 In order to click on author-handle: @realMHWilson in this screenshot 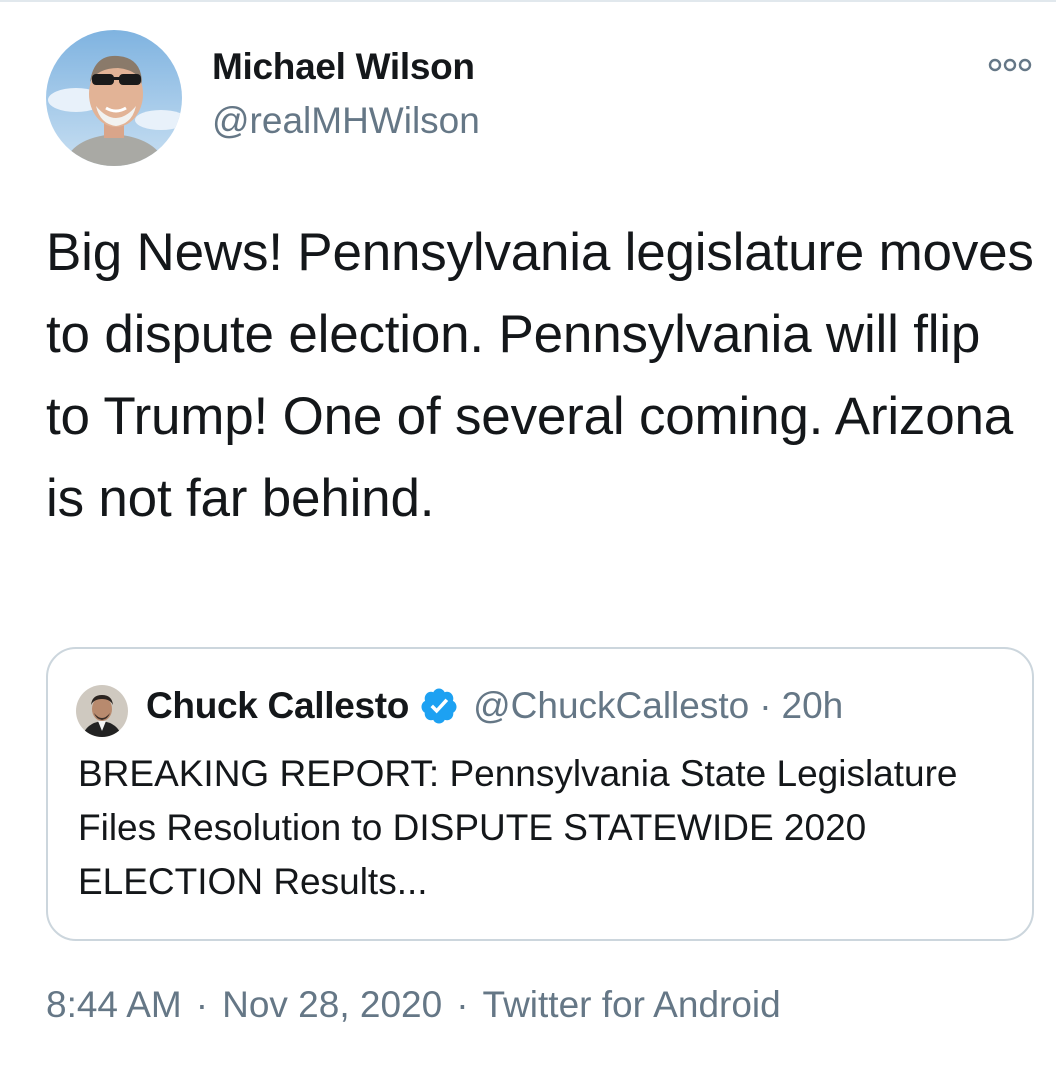, I will do `click(346, 121)`.